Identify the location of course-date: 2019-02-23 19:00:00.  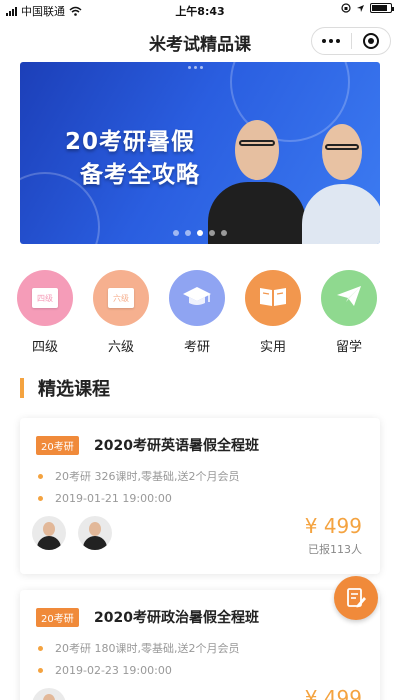
(113, 670).